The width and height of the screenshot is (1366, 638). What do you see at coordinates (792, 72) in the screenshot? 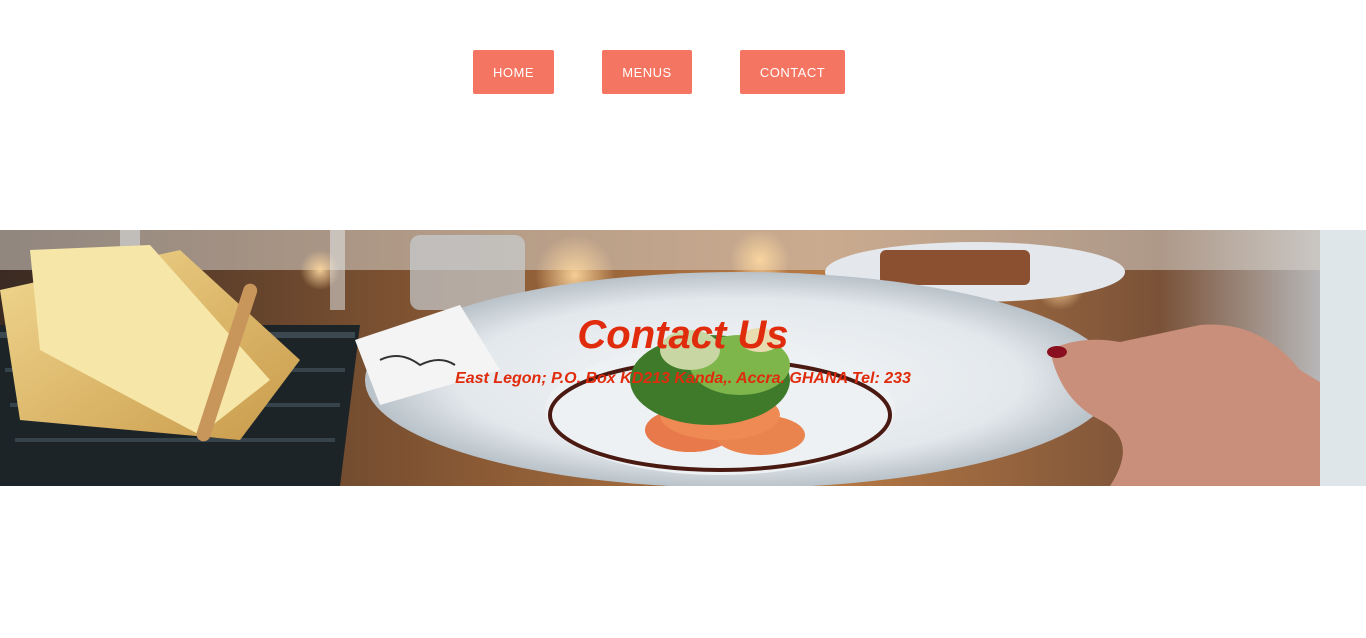
I see `contact-button: CONTACT` at bounding box center [792, 72].